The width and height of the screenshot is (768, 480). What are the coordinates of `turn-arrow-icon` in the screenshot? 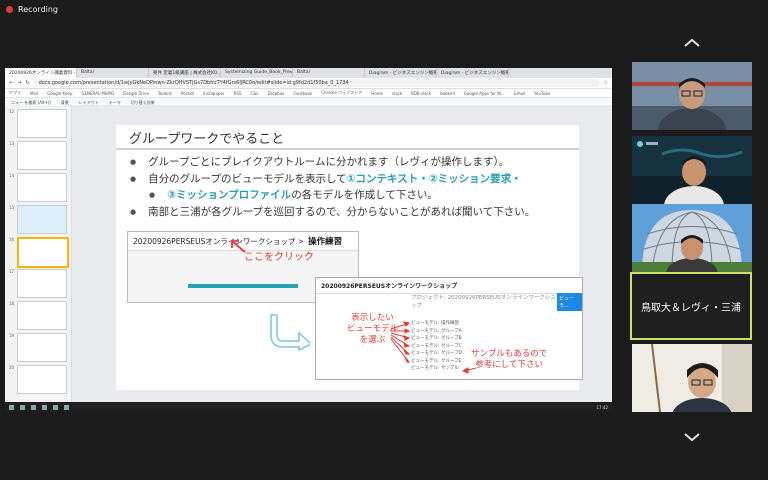 It's located at (290, 332).